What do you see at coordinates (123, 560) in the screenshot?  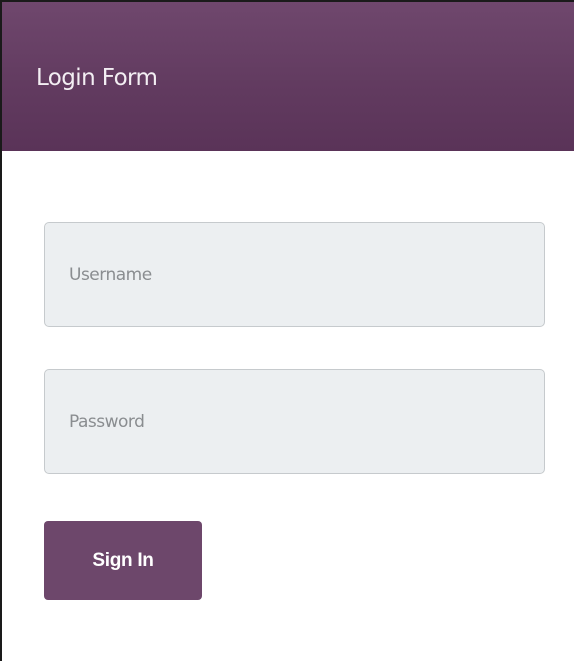 I see `sign-in-button: Sign In` at bounding box center [123, 560].